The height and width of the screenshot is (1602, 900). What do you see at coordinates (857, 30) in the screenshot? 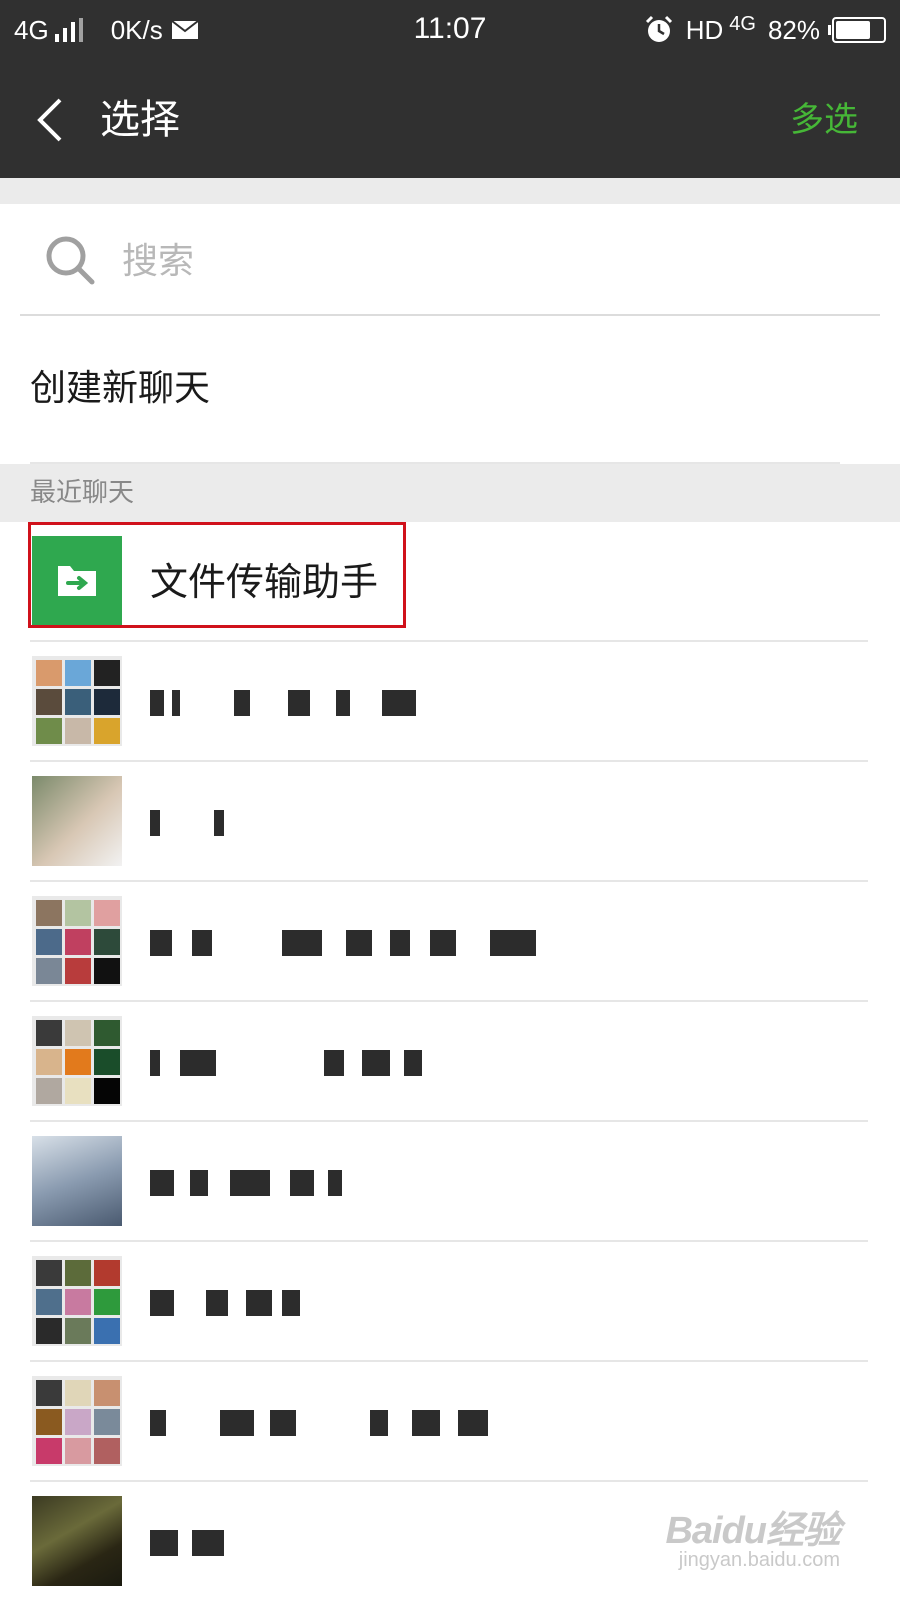
I see `battery-icon` at bounding box center [857, 30].